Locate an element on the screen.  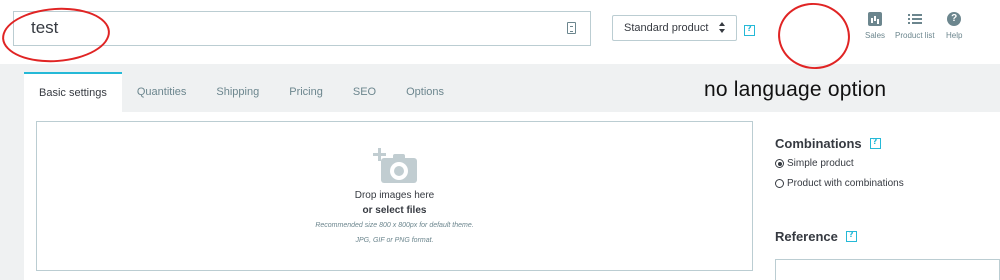
sales-label: Sales is located at coordinates (875, 35).